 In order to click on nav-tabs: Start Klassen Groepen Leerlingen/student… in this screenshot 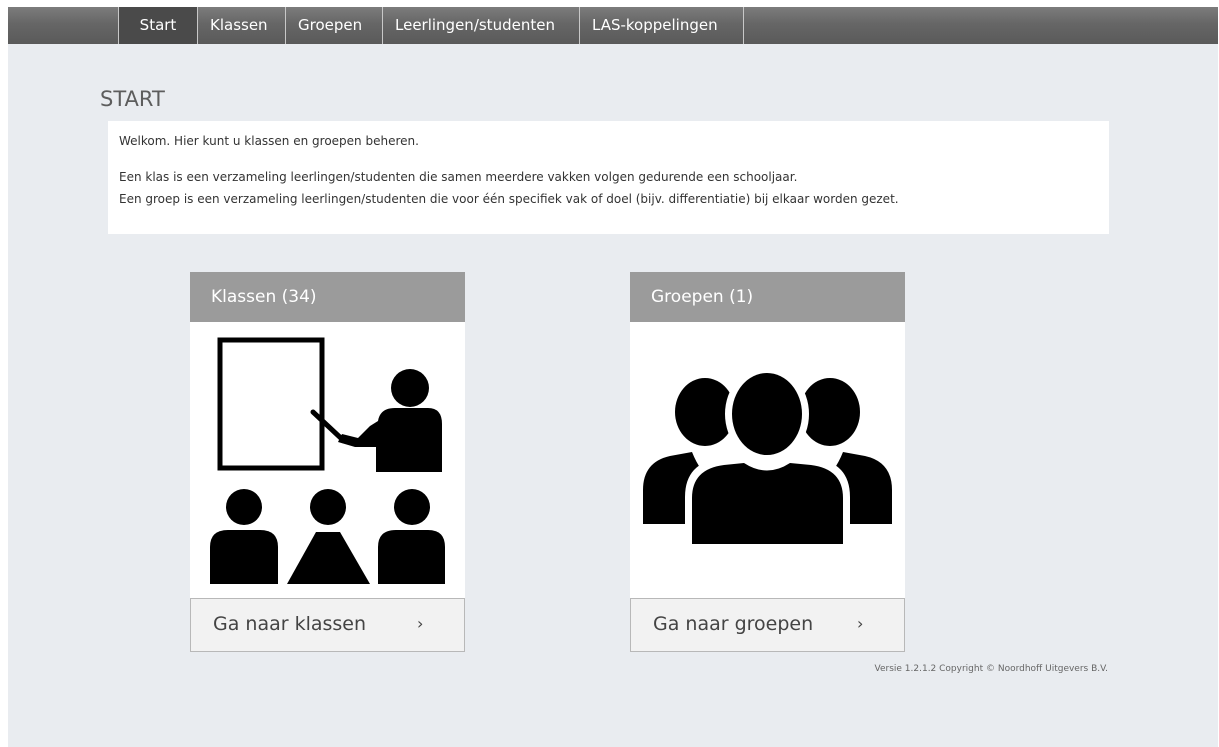, I will do `click(431, 25)`.